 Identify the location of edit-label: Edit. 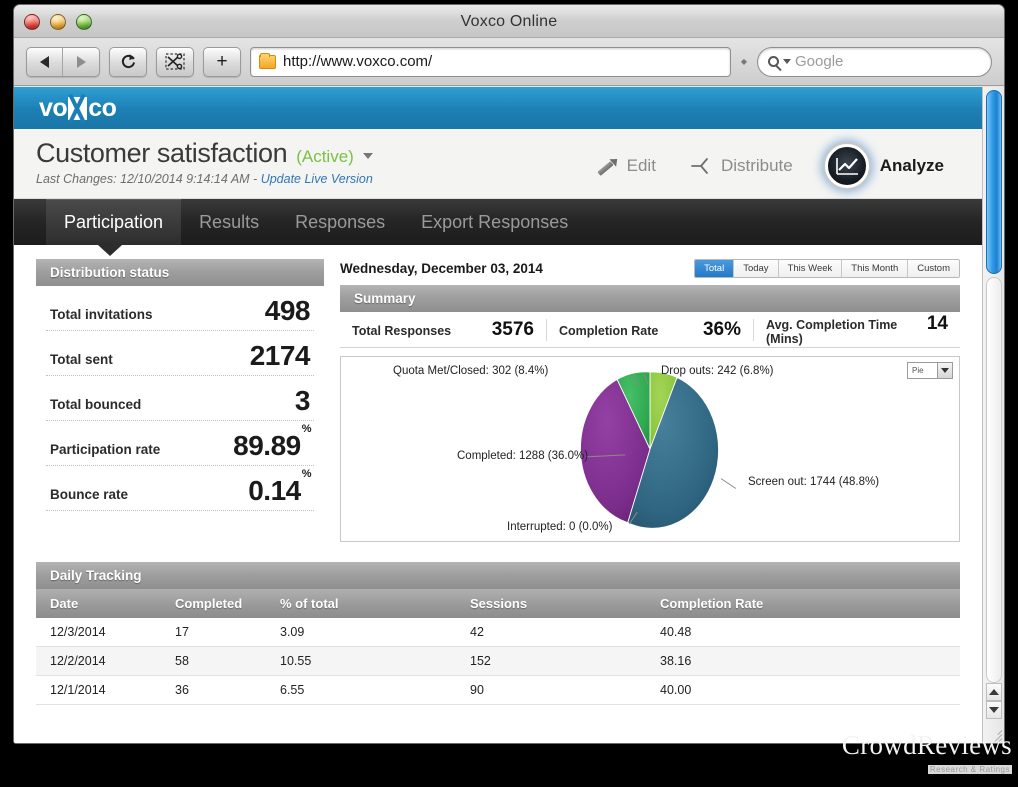
(641, 165).